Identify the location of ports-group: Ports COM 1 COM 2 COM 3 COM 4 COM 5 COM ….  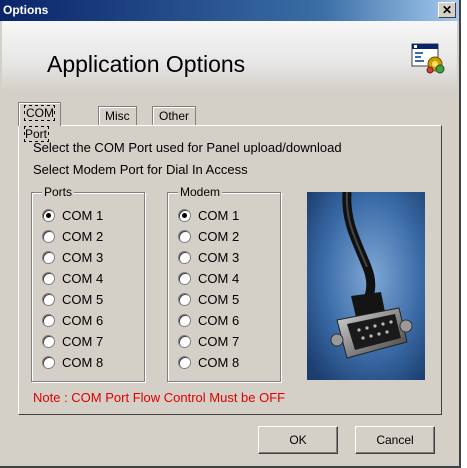
(88, 283).